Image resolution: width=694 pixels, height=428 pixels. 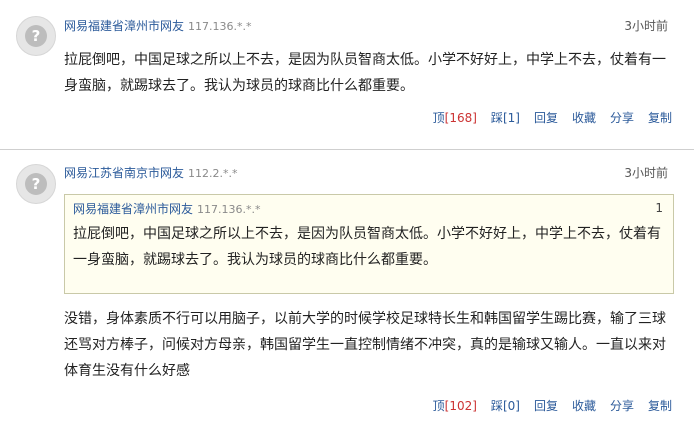 I want to click on comment-meta: 网易福建省漳州市网友 117.136.*.*, so click(x=158, y=26).